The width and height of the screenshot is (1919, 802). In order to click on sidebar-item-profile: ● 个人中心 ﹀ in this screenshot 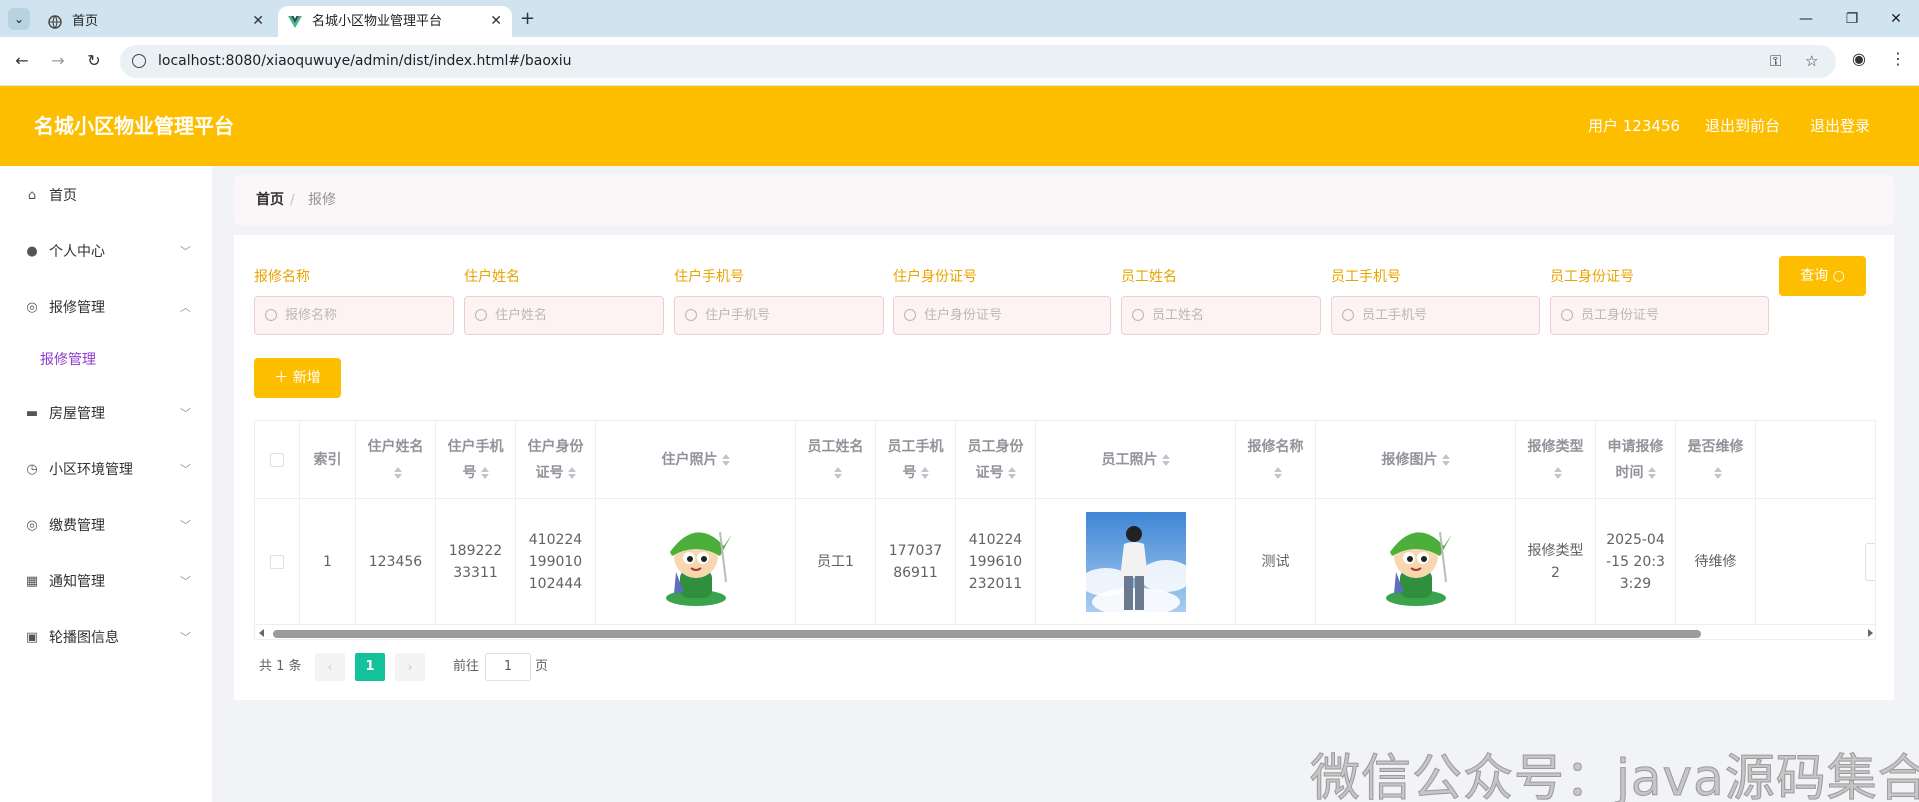, I will do `click(106, 252)`.